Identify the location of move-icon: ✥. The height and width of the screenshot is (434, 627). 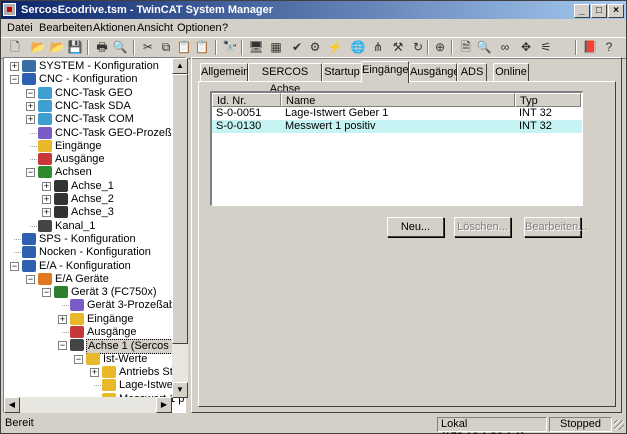
(526, 47).